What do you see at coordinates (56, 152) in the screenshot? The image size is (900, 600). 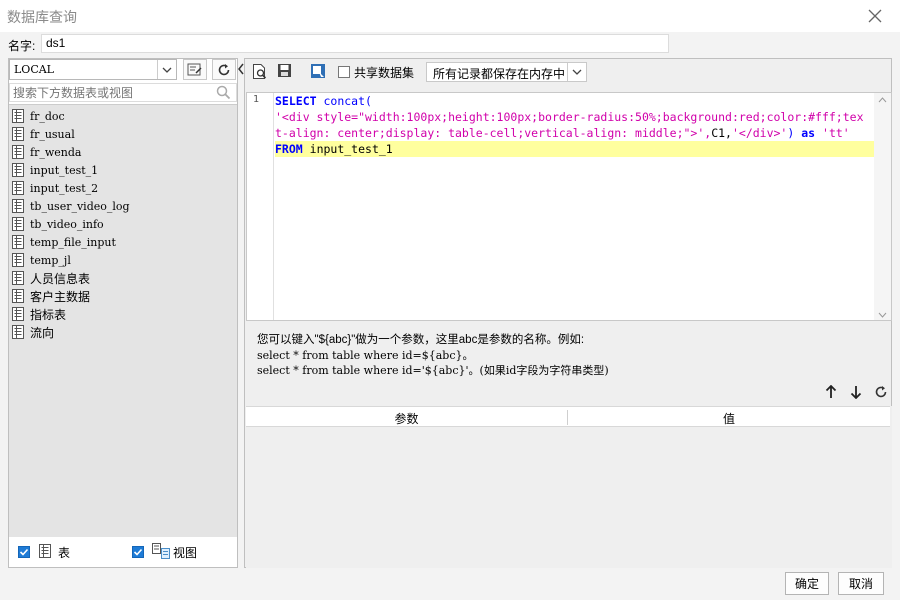 I see `list-item-label: fr_wenda` at bounding box center [56, 152].